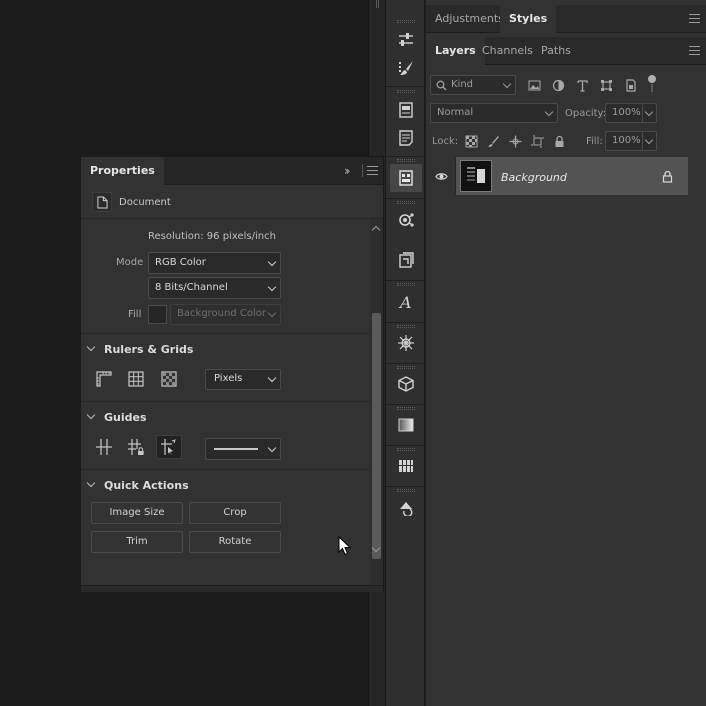 This screenshot has width=706, height=706. What do you see at coordinates (534, 177) in the screenshot?
I see `layer-name: Background` at bounding box center [534, 177].